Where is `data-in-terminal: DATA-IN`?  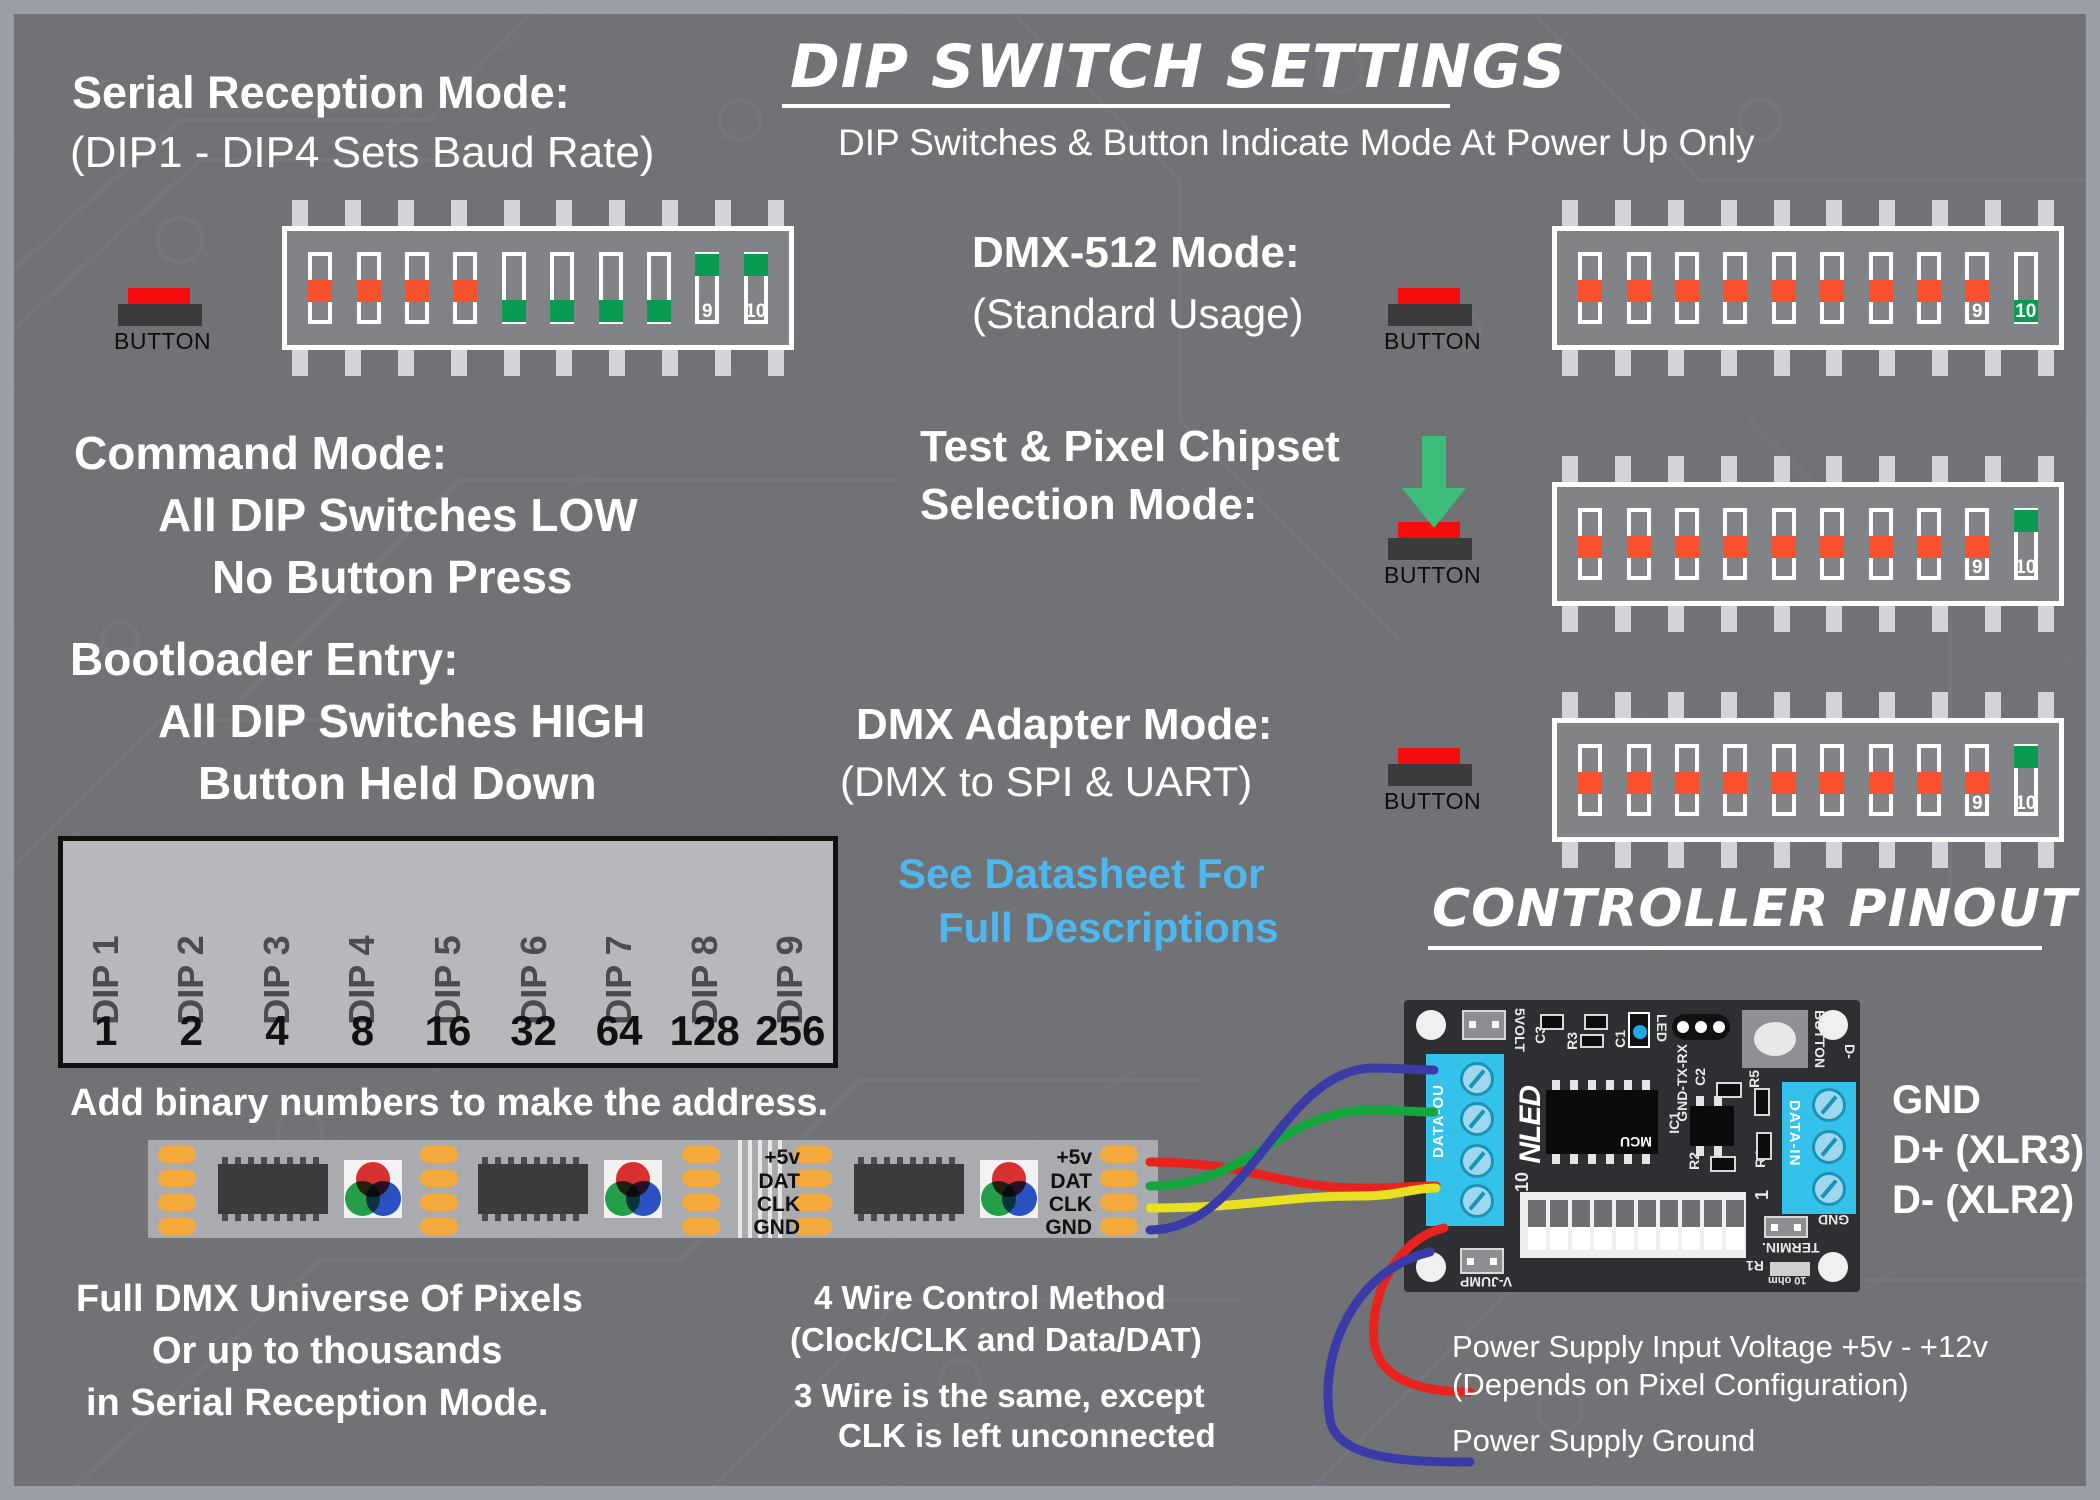
data-in-terminal: DATA-IN is located at coordinates (1819, 1148).